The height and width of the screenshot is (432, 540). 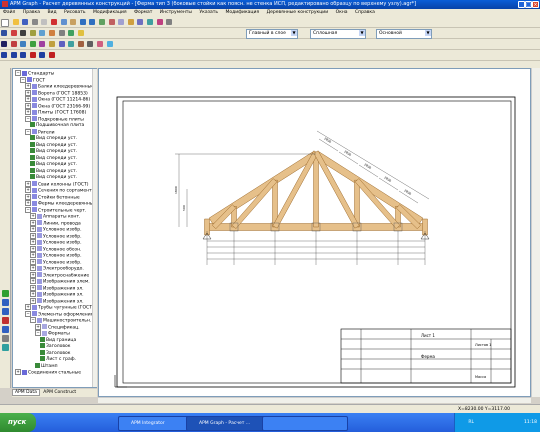 What do you see at coordinates (34, 22) in the screenshot?
I see `print-icon` at bounding box center [34, 22].